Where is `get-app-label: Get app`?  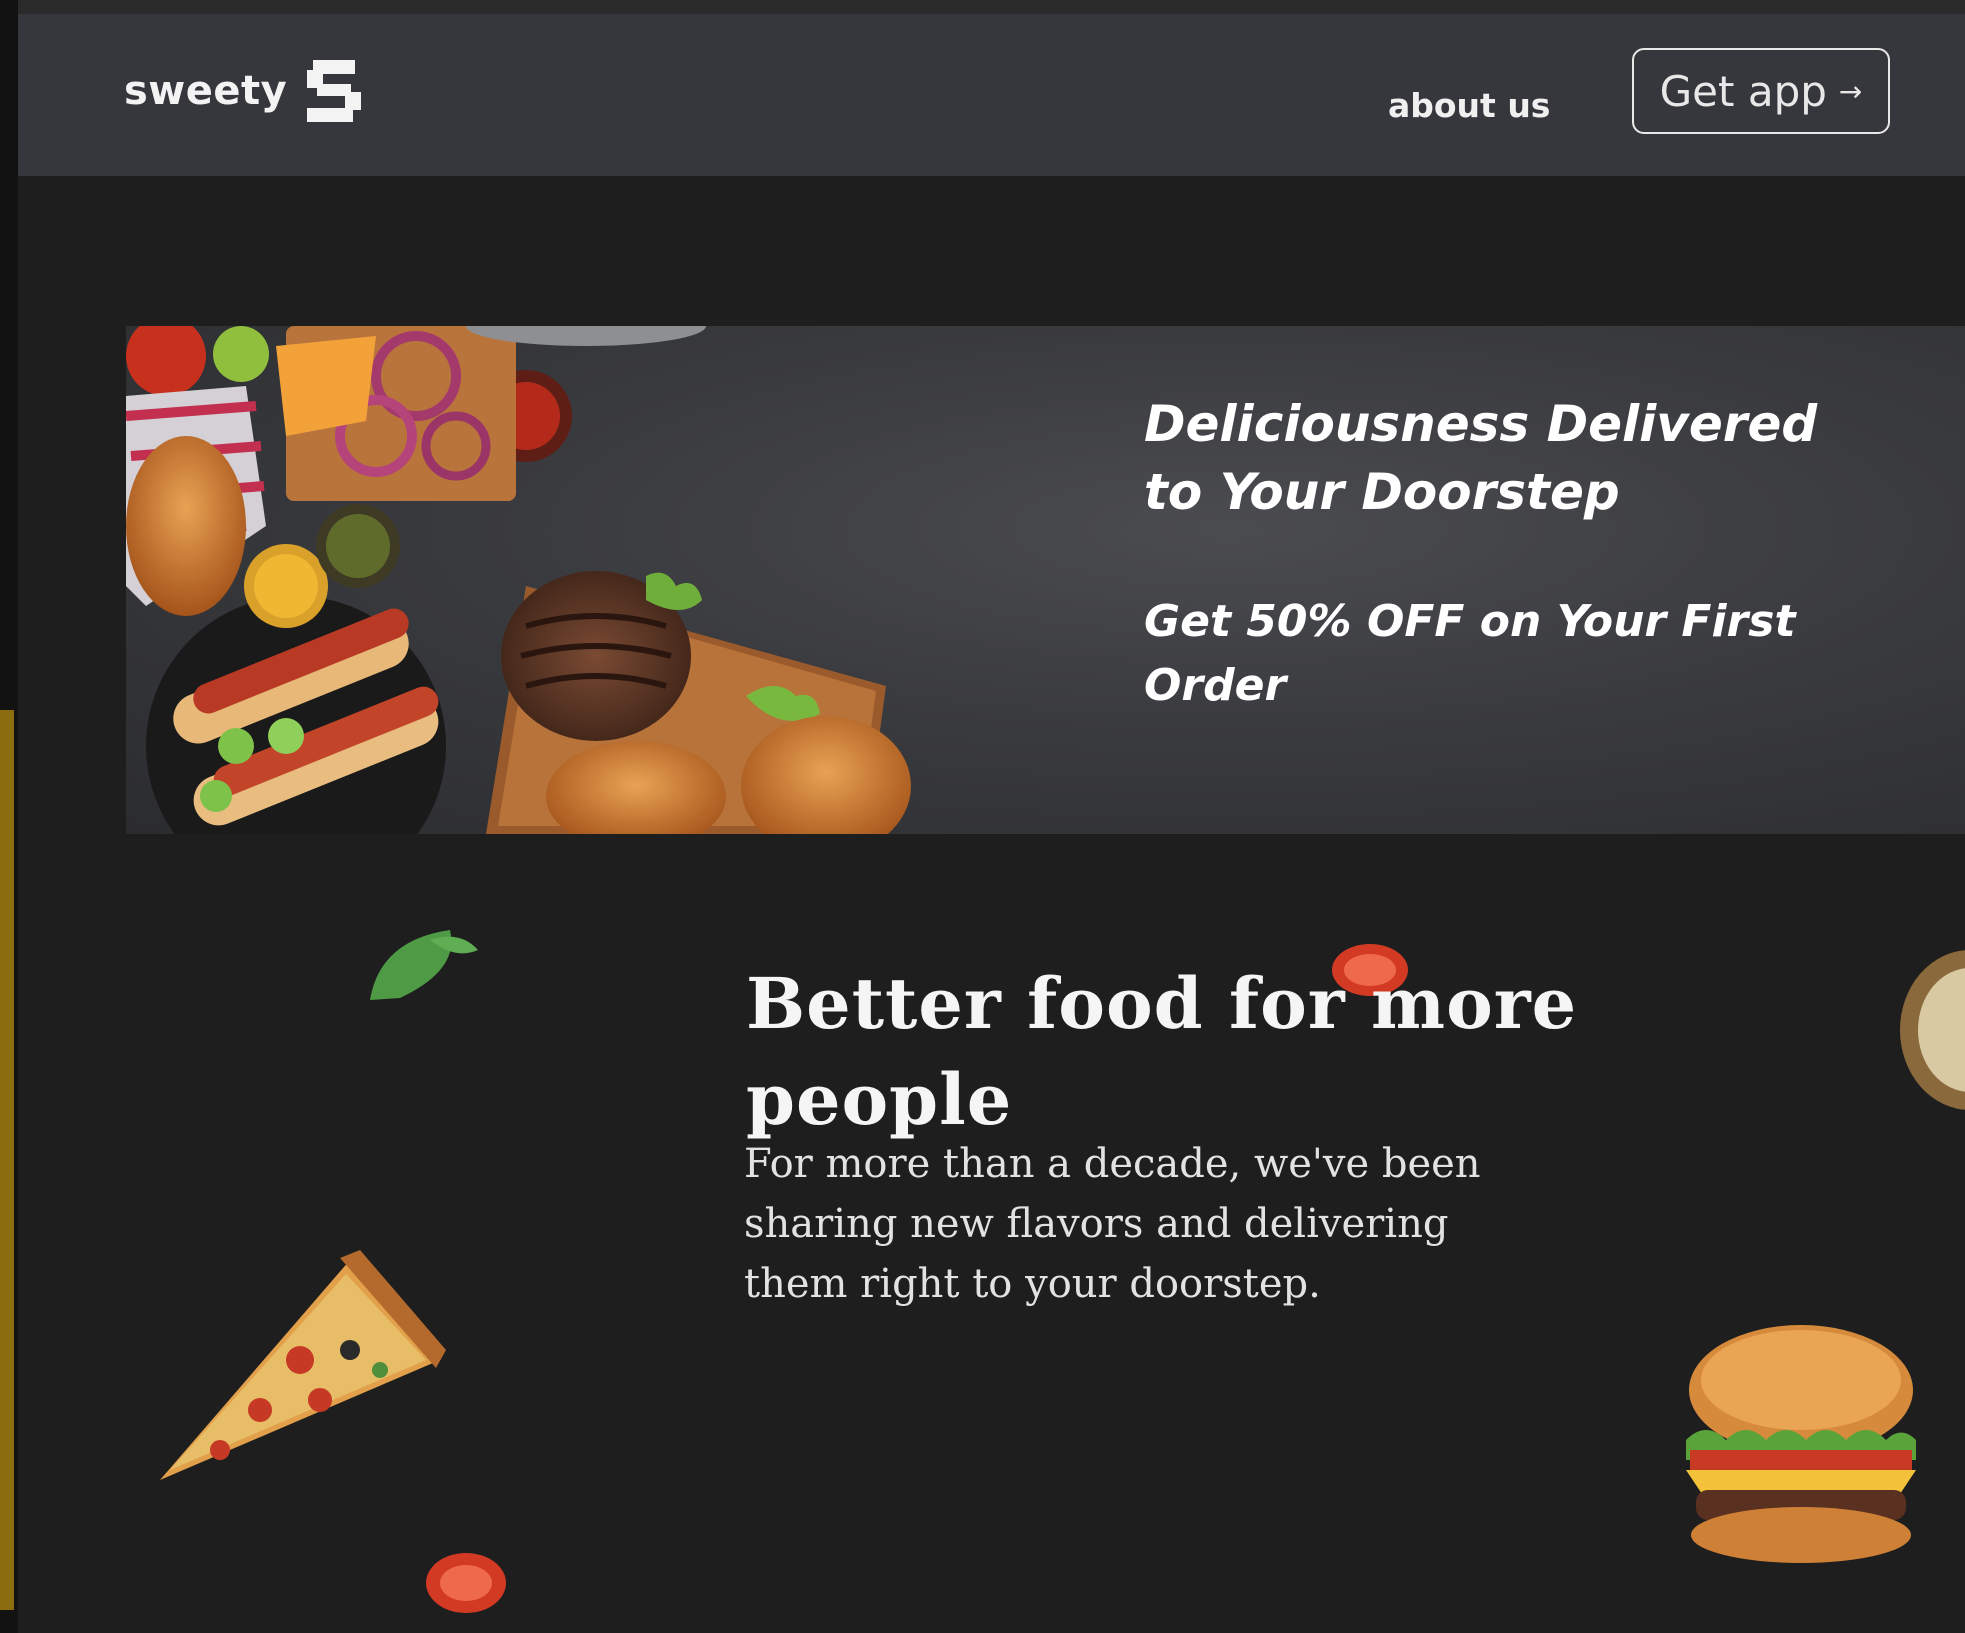
get-app-label: Get app is located at coordinates (1743, 91).